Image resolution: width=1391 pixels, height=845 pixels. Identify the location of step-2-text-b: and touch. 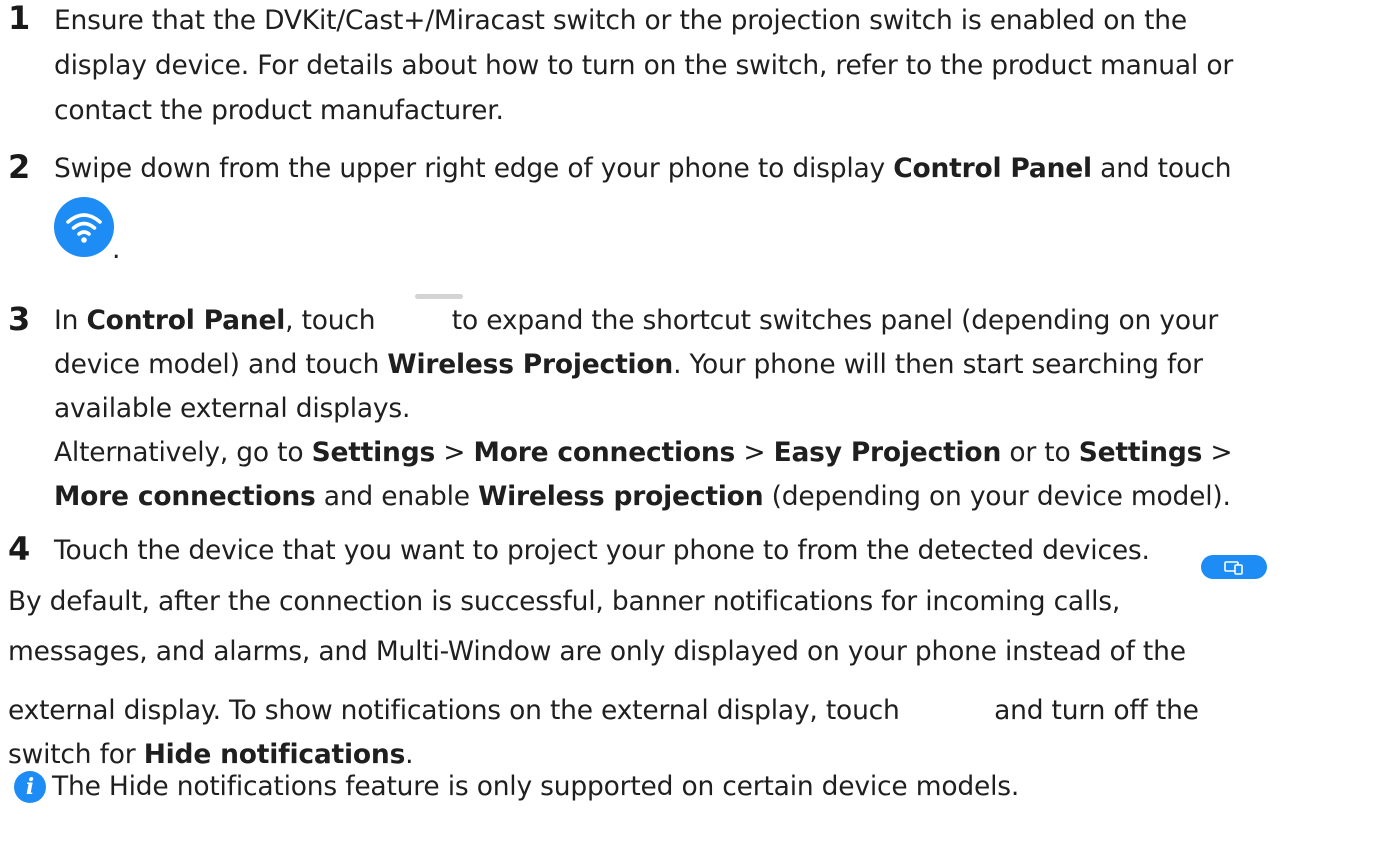
(1161, 168).